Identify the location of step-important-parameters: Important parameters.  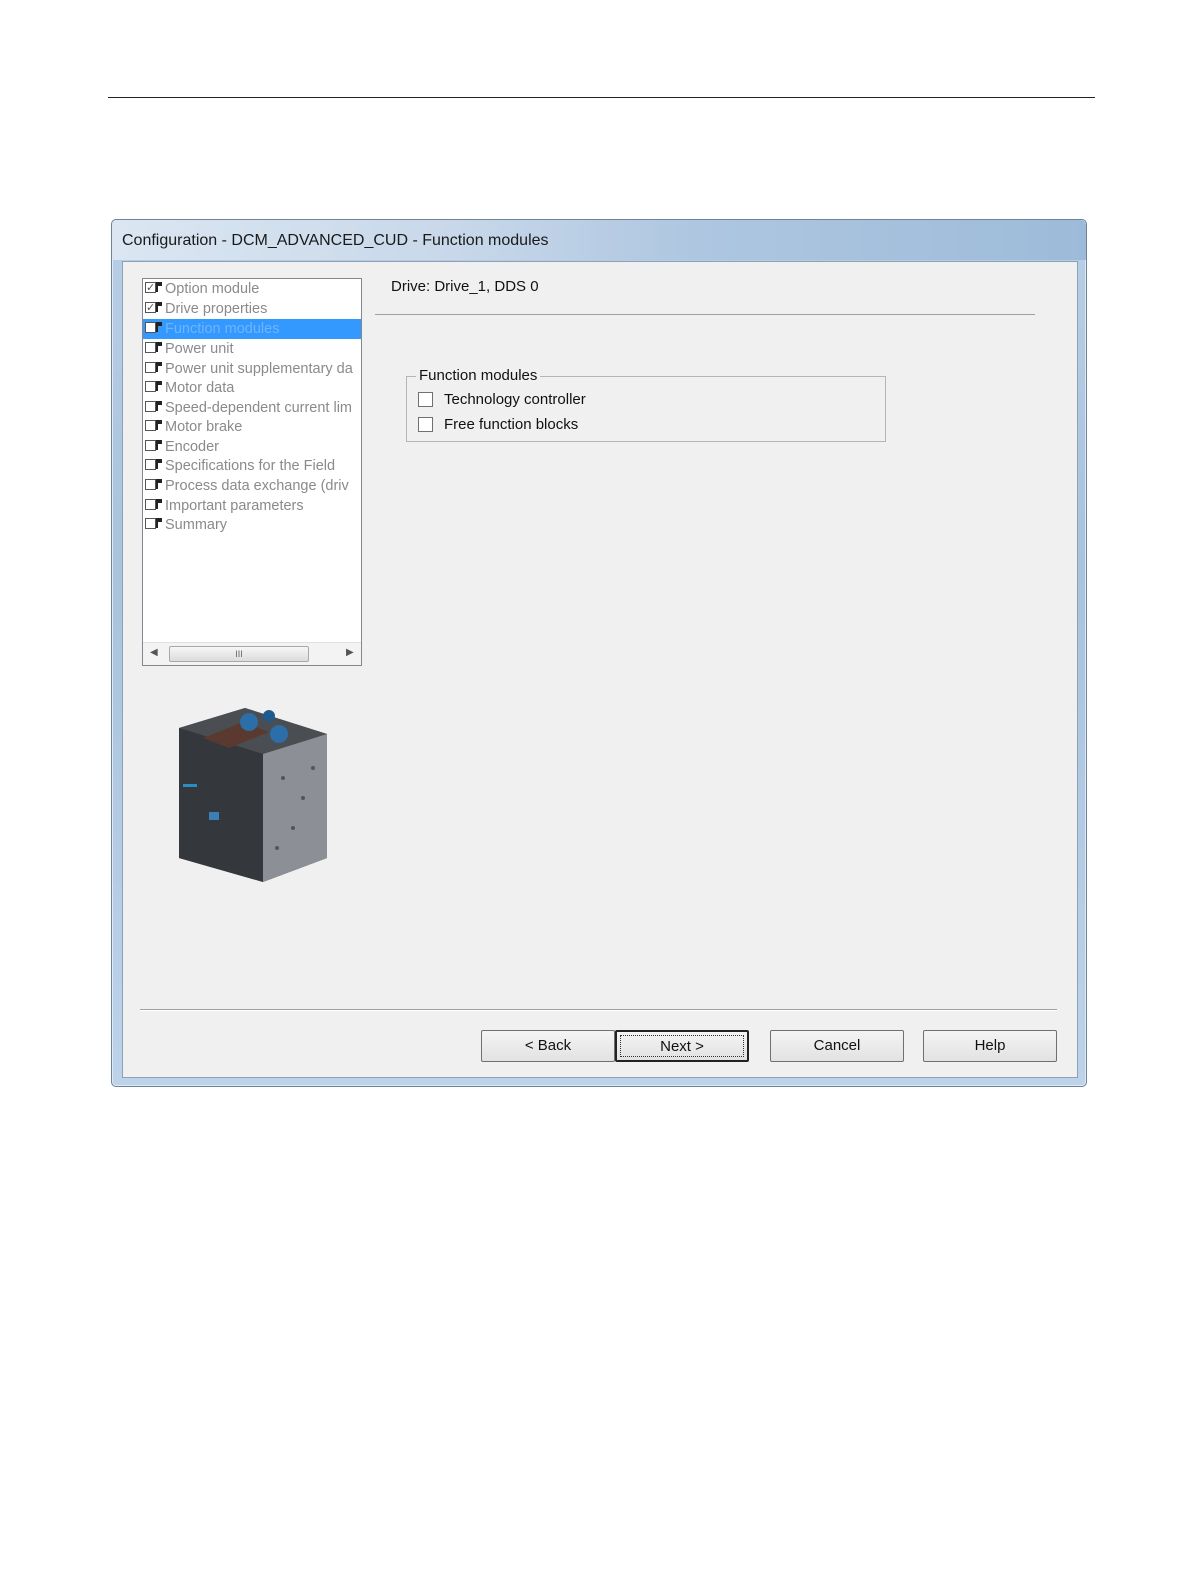
(252, 506).